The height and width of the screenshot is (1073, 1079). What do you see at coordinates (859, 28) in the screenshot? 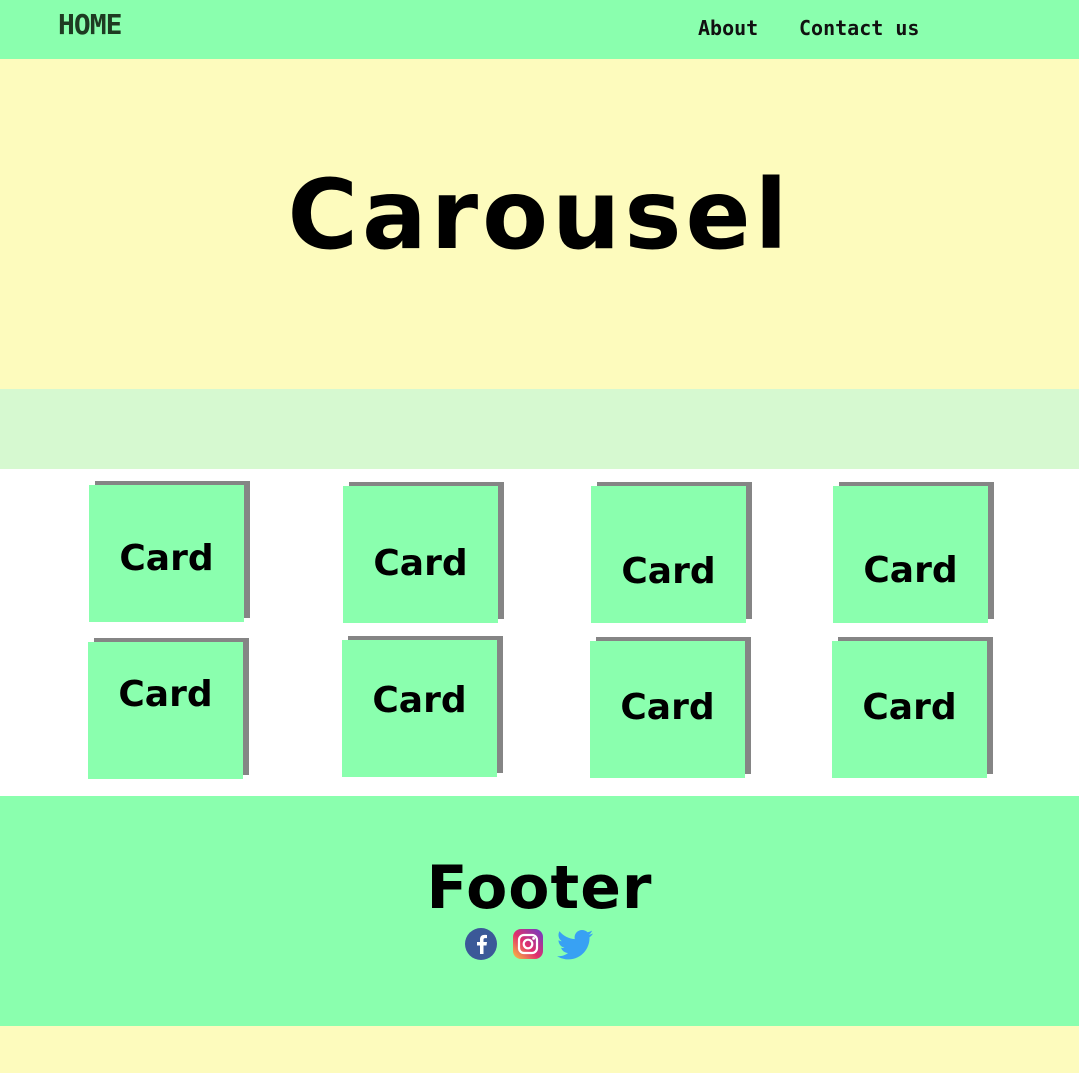
I see `contact-us-link: Contact us` at bounding box center [859, 28].